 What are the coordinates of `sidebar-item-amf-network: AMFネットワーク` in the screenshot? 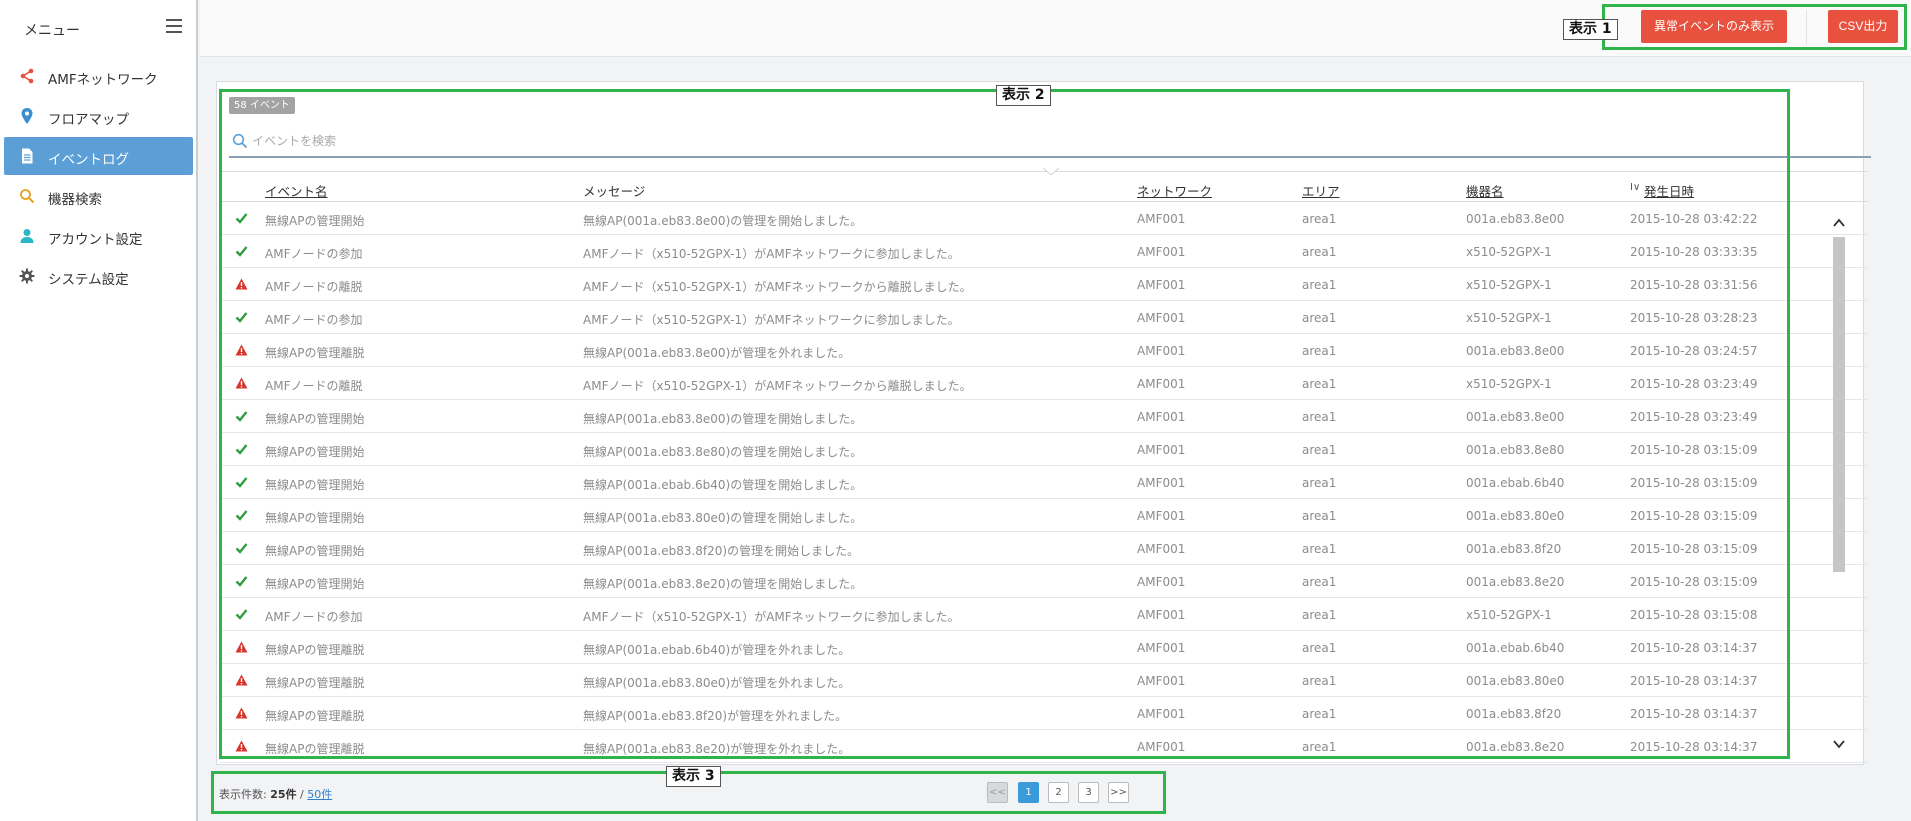 It's located at (98, 76).